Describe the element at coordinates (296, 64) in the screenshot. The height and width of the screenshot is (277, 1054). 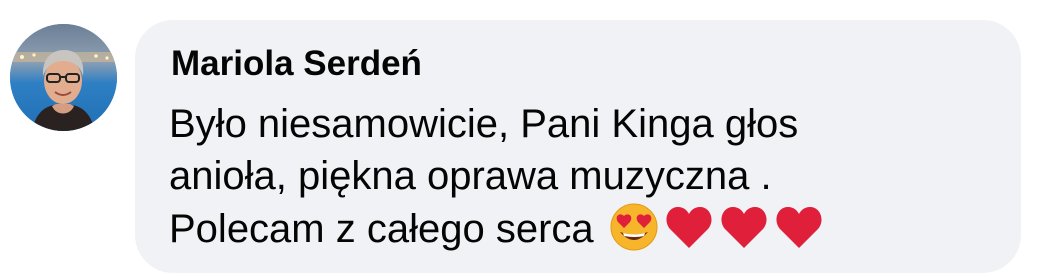
I see `comment-author: Mariola Serdeń` at that location.